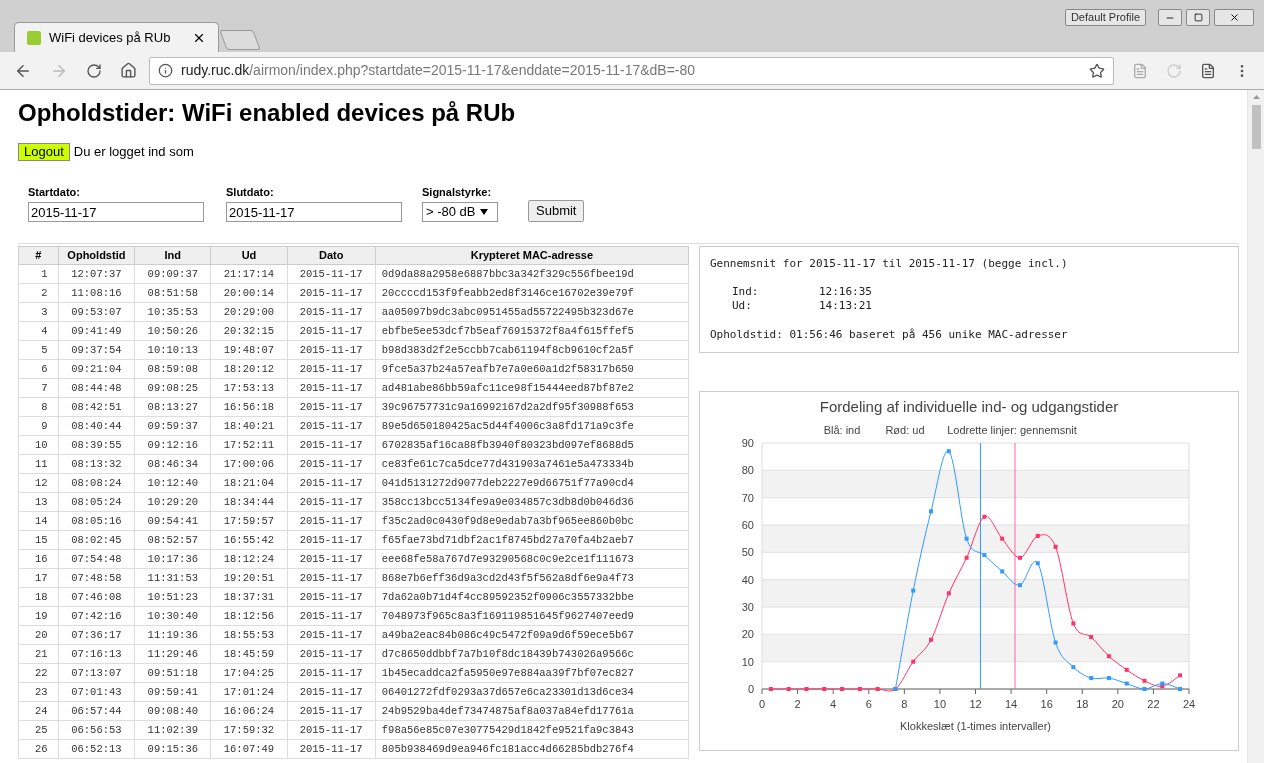 Image resolution: width=1264 pixels, height=763 pixels. Describe the element at coordinates (532, 482) in the screenshot. I see `table-cell: 041d5131272d9077deb2227e9d66751f77a90cd4` at that location.